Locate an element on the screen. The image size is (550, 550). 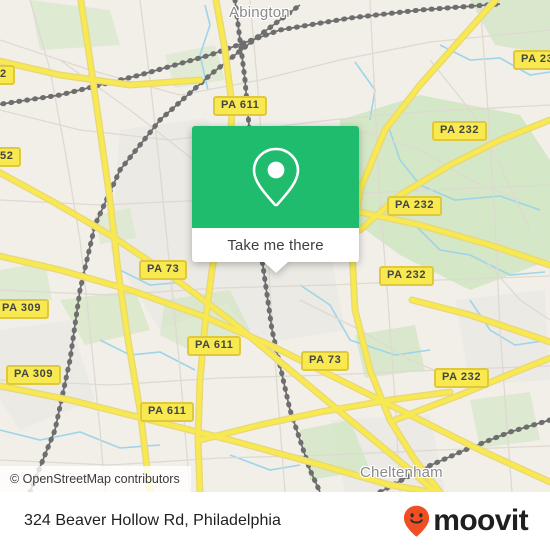
moovit-logo: moovit is located at coordinates (466, 520).